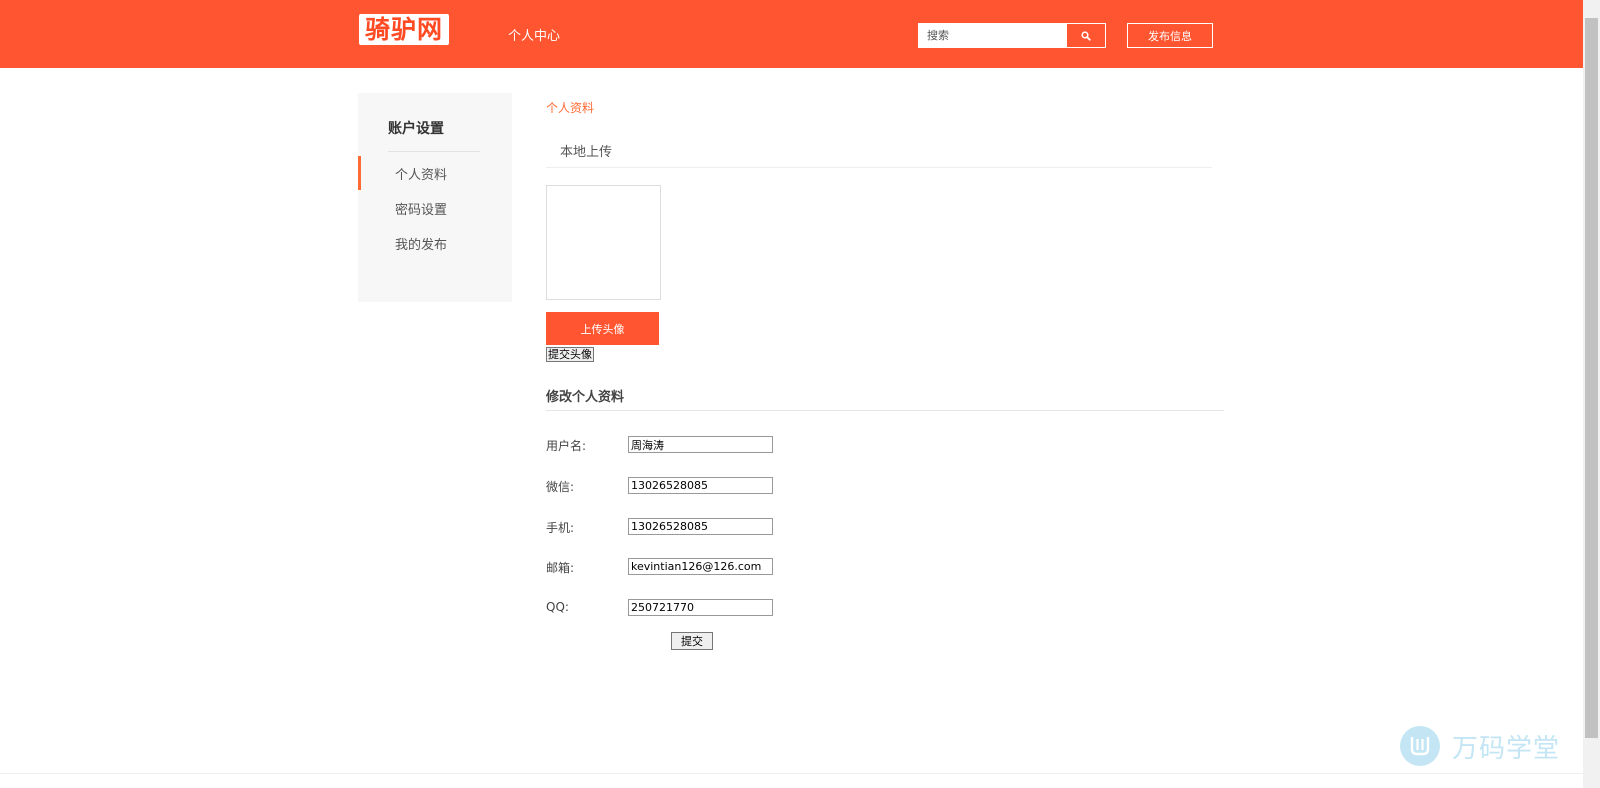  Describe the element at coordinates (585, 397) in the screenshot. I see `section-title: 修改个人资料` at that location.